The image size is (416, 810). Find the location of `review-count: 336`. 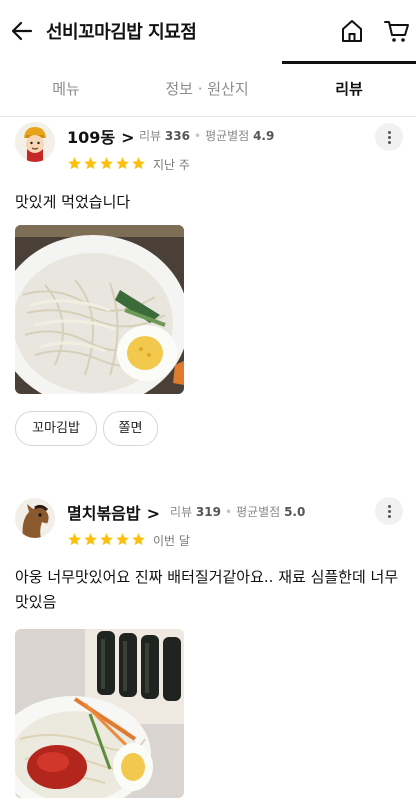

review-count: 336 is located at coordinates (177, 136).